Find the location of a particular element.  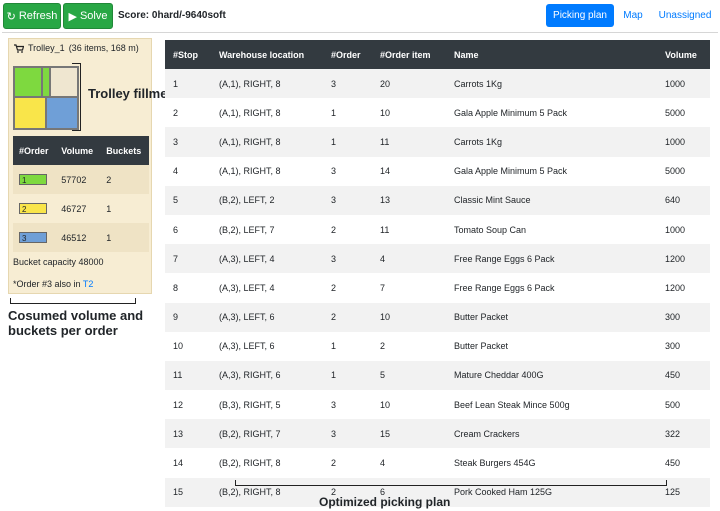

volume-bracket is located at coordinates (73, 301).